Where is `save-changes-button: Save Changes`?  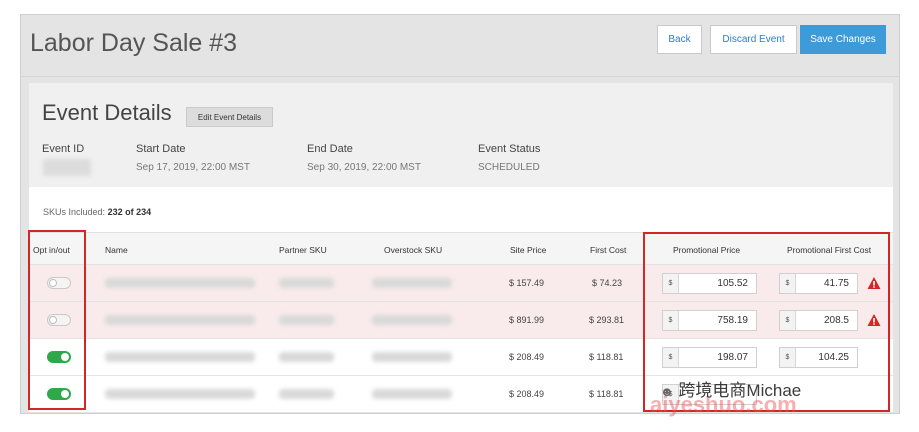 save-changes-button: Save Changes is located at coordinates (843, 39).